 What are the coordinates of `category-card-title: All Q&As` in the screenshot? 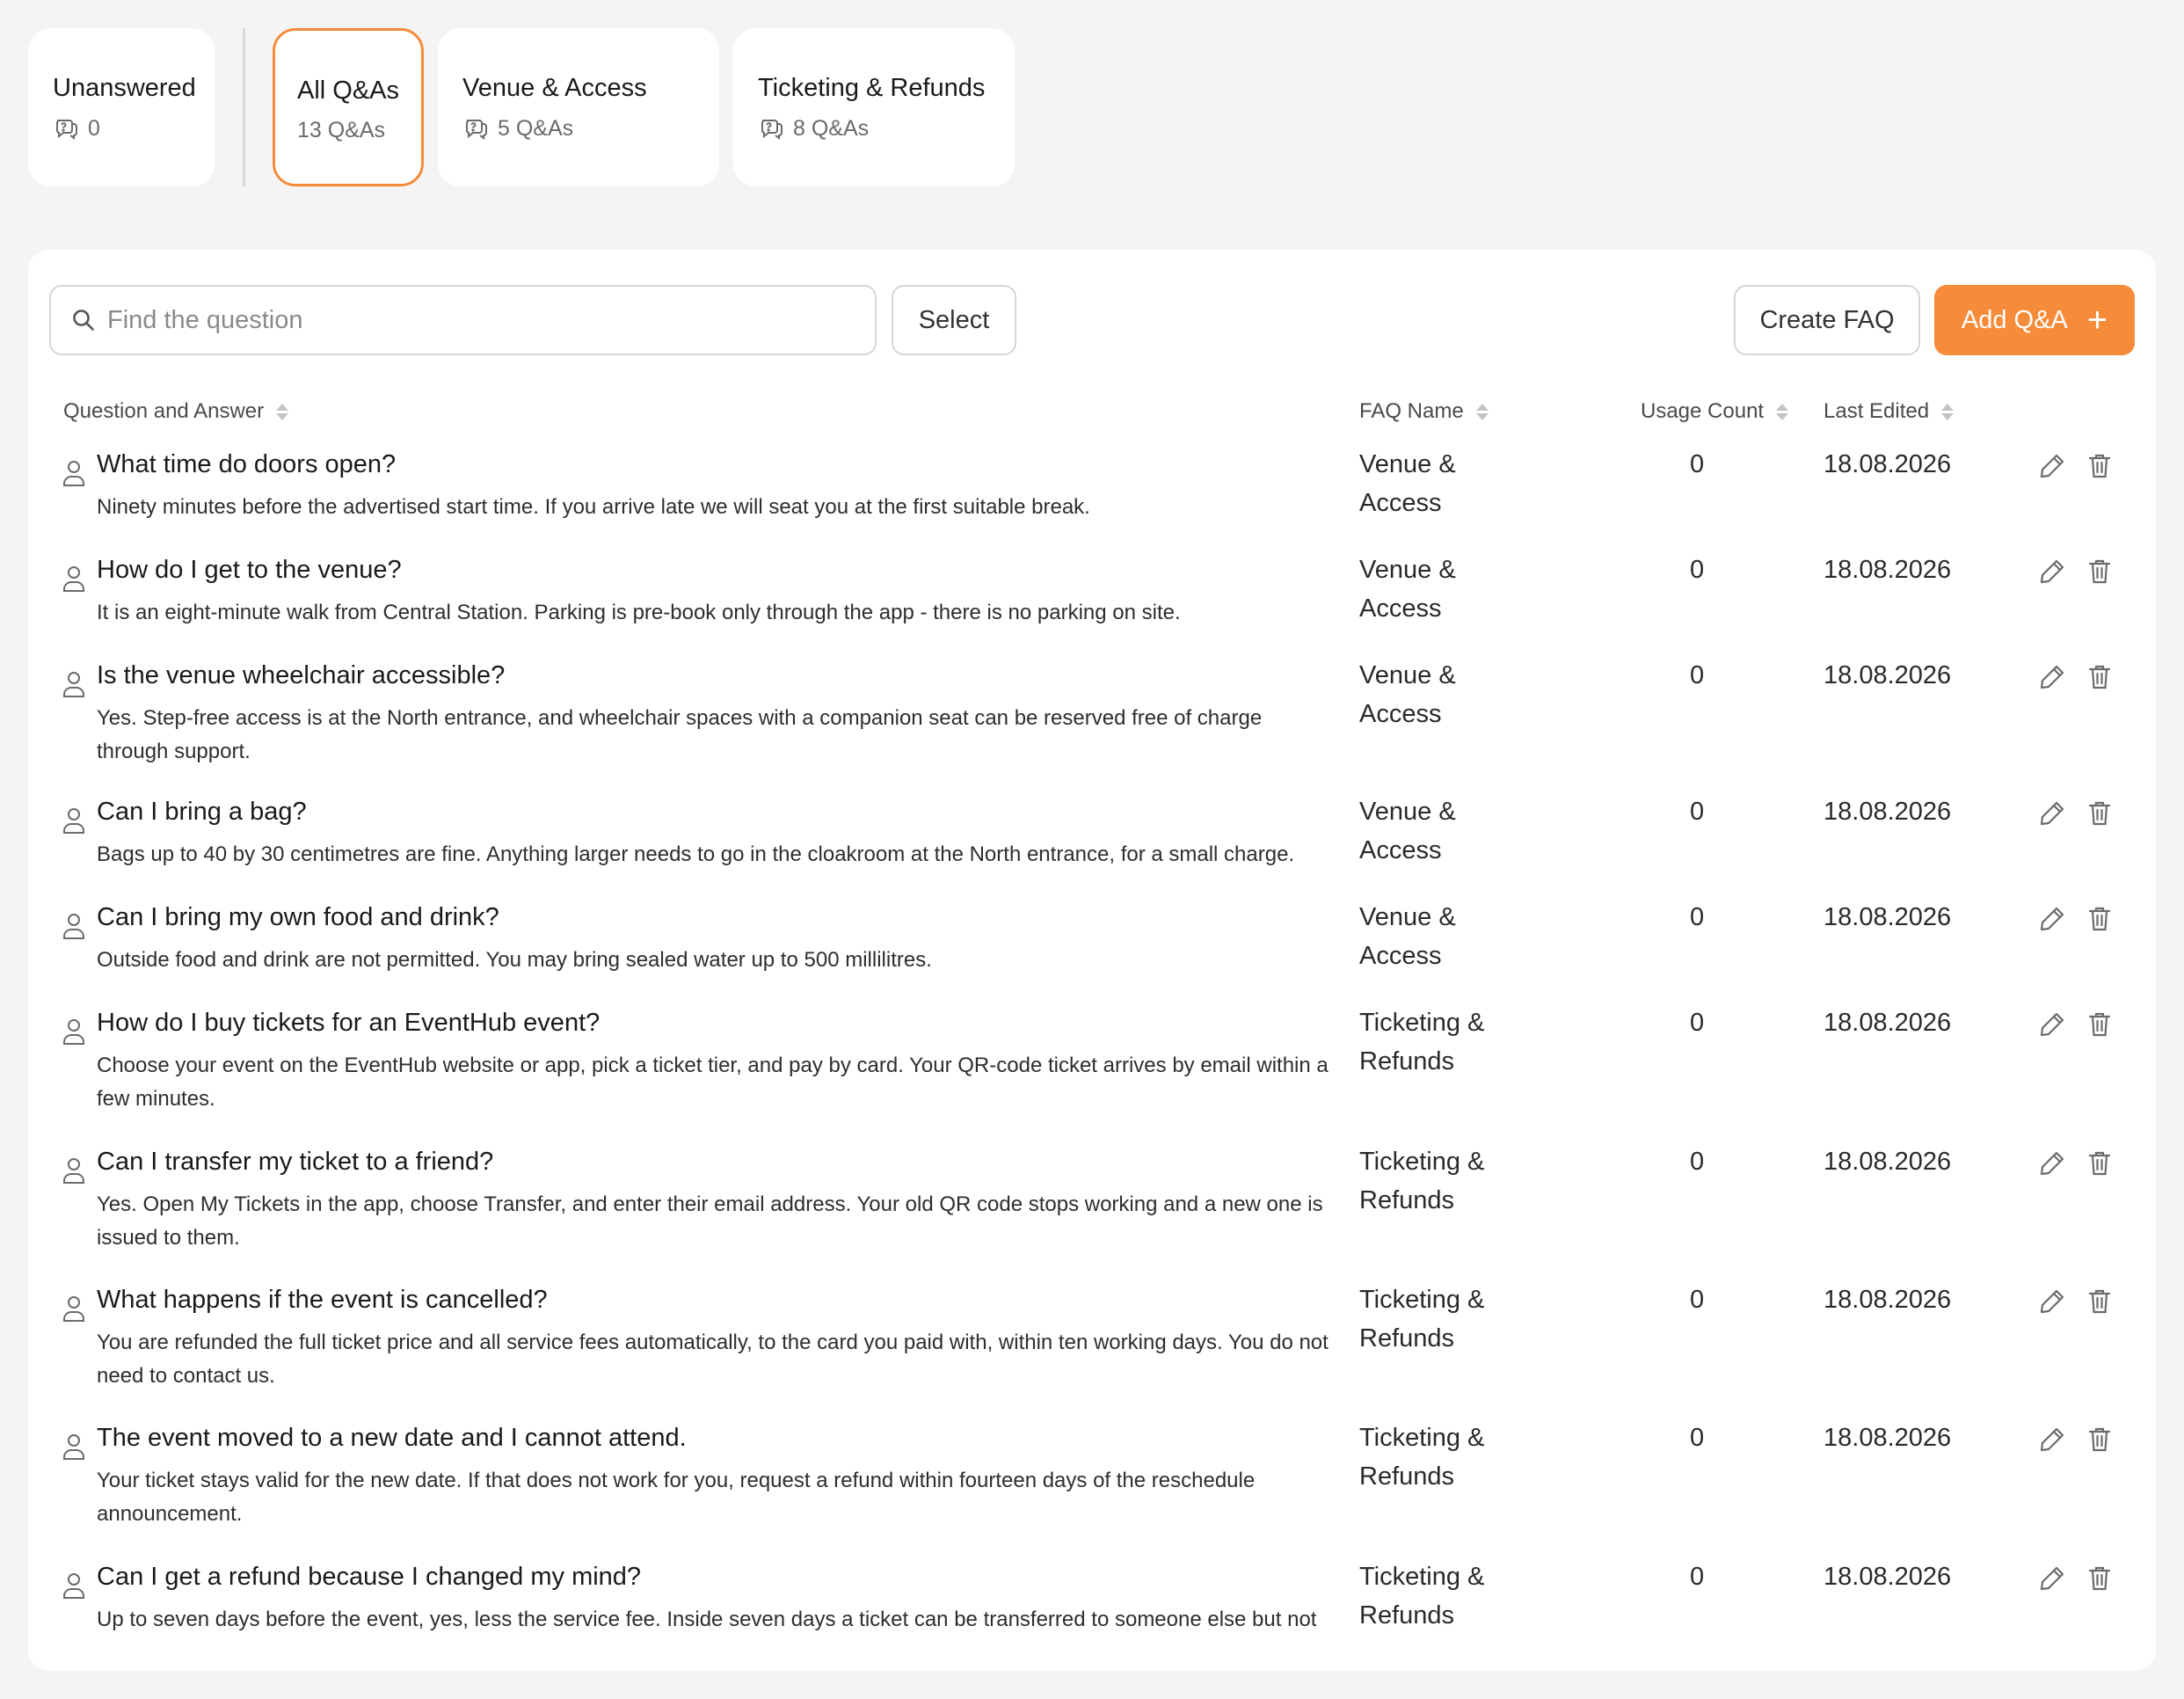 It's located at (348, 91).